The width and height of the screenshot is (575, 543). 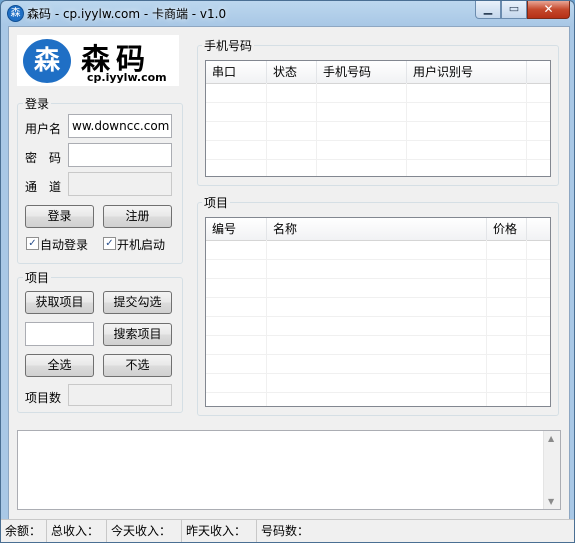 I want to click on log-textbox: ▲ ▼, so click(x=289, y=470).